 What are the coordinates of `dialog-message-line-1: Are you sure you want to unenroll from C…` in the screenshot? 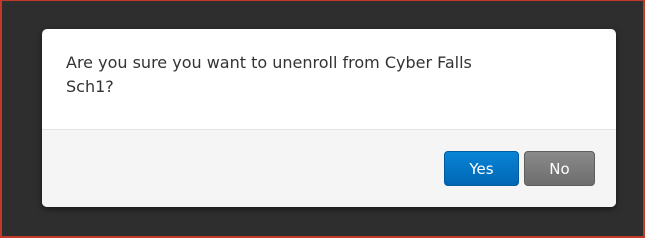 It's located at (269, 62).